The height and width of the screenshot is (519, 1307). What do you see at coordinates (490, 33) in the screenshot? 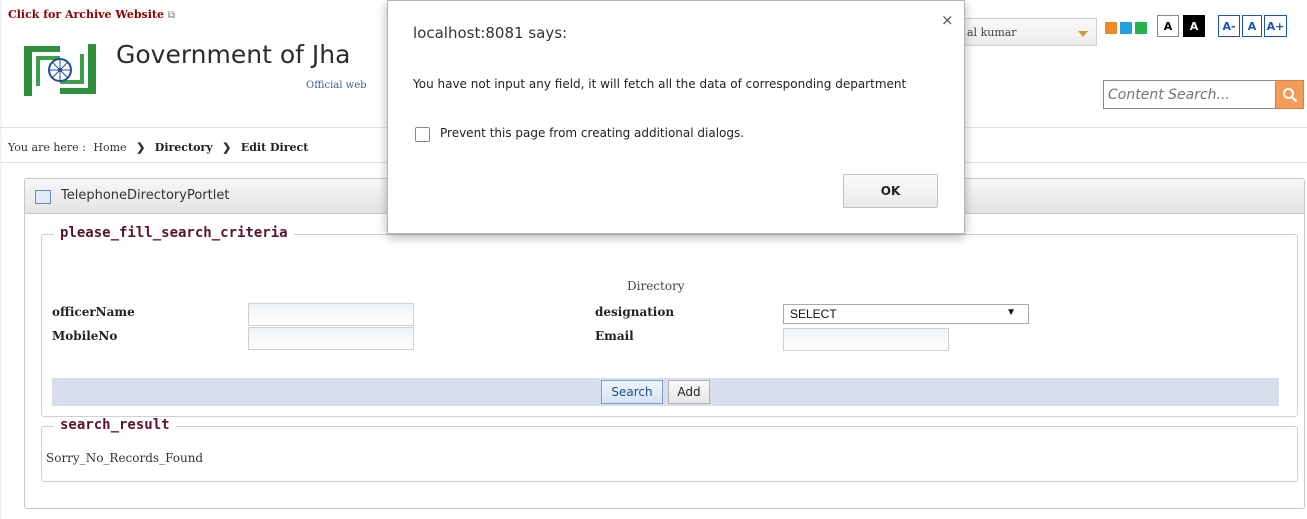
I see `dialog-title: localhost:8081 says:` at bounding box center [490, 33].